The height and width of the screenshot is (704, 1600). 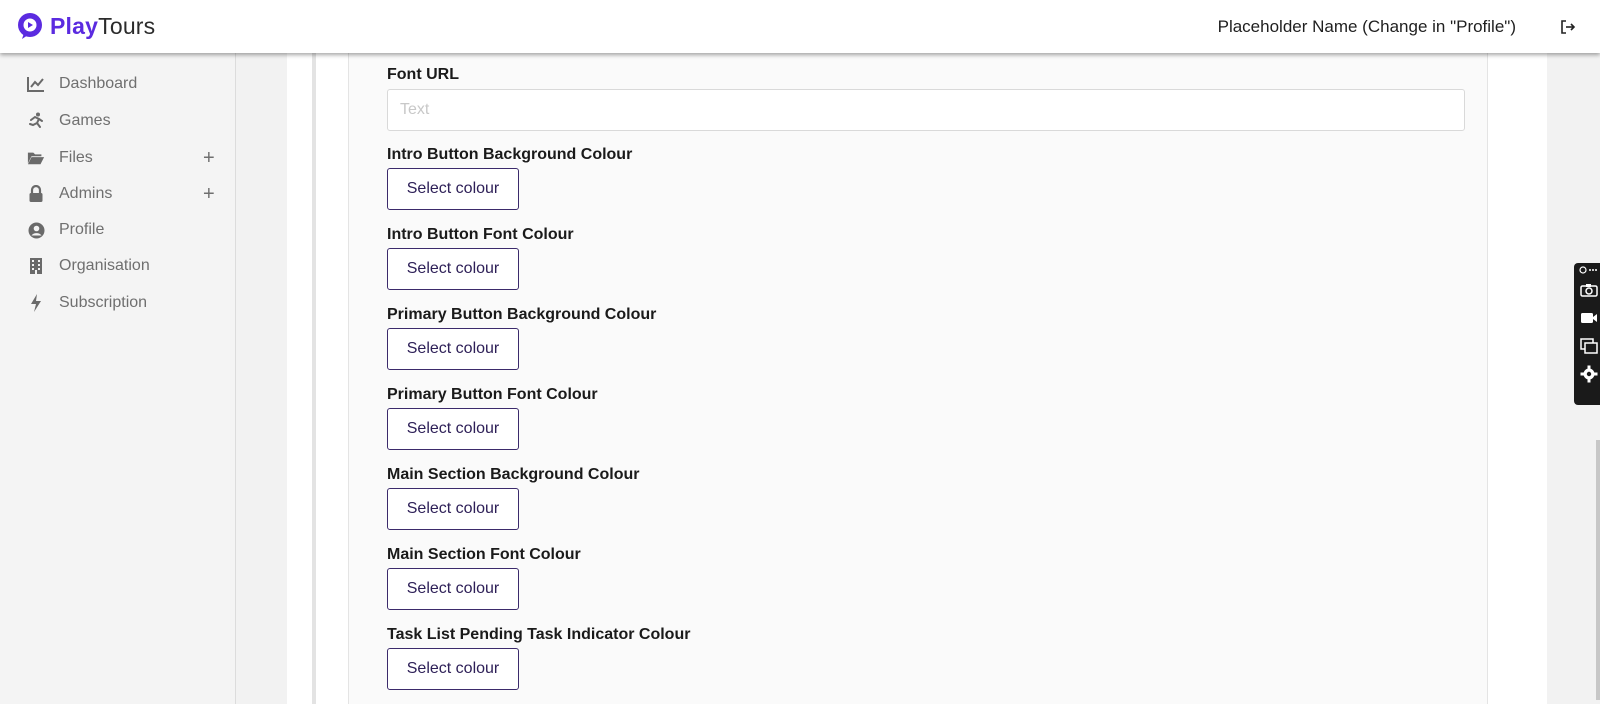 What do you see at coordinates (492, 394) in the screenshot?
I see `primary-button-font-colour-label: Primary Button Font Colour` at bounding box center [492, 394].